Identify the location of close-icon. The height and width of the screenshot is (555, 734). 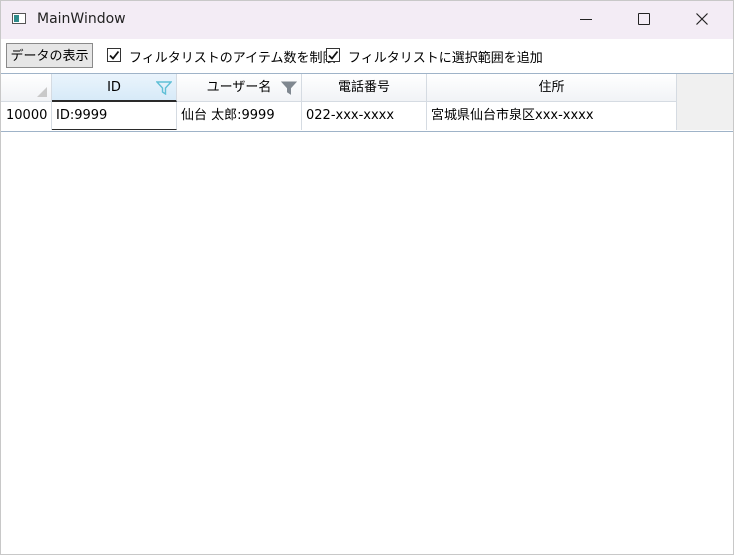
(702, 19).